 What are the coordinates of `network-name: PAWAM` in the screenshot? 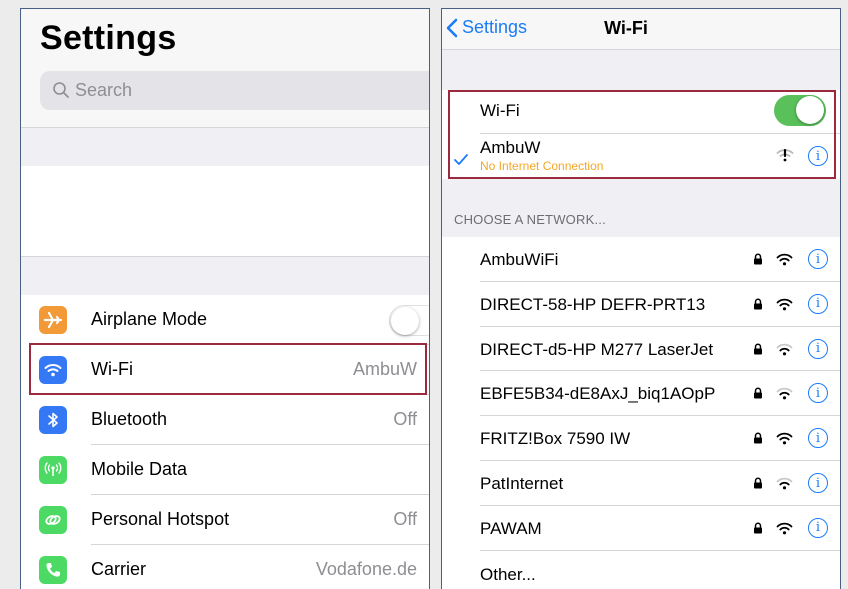 It's located at (511, 528).